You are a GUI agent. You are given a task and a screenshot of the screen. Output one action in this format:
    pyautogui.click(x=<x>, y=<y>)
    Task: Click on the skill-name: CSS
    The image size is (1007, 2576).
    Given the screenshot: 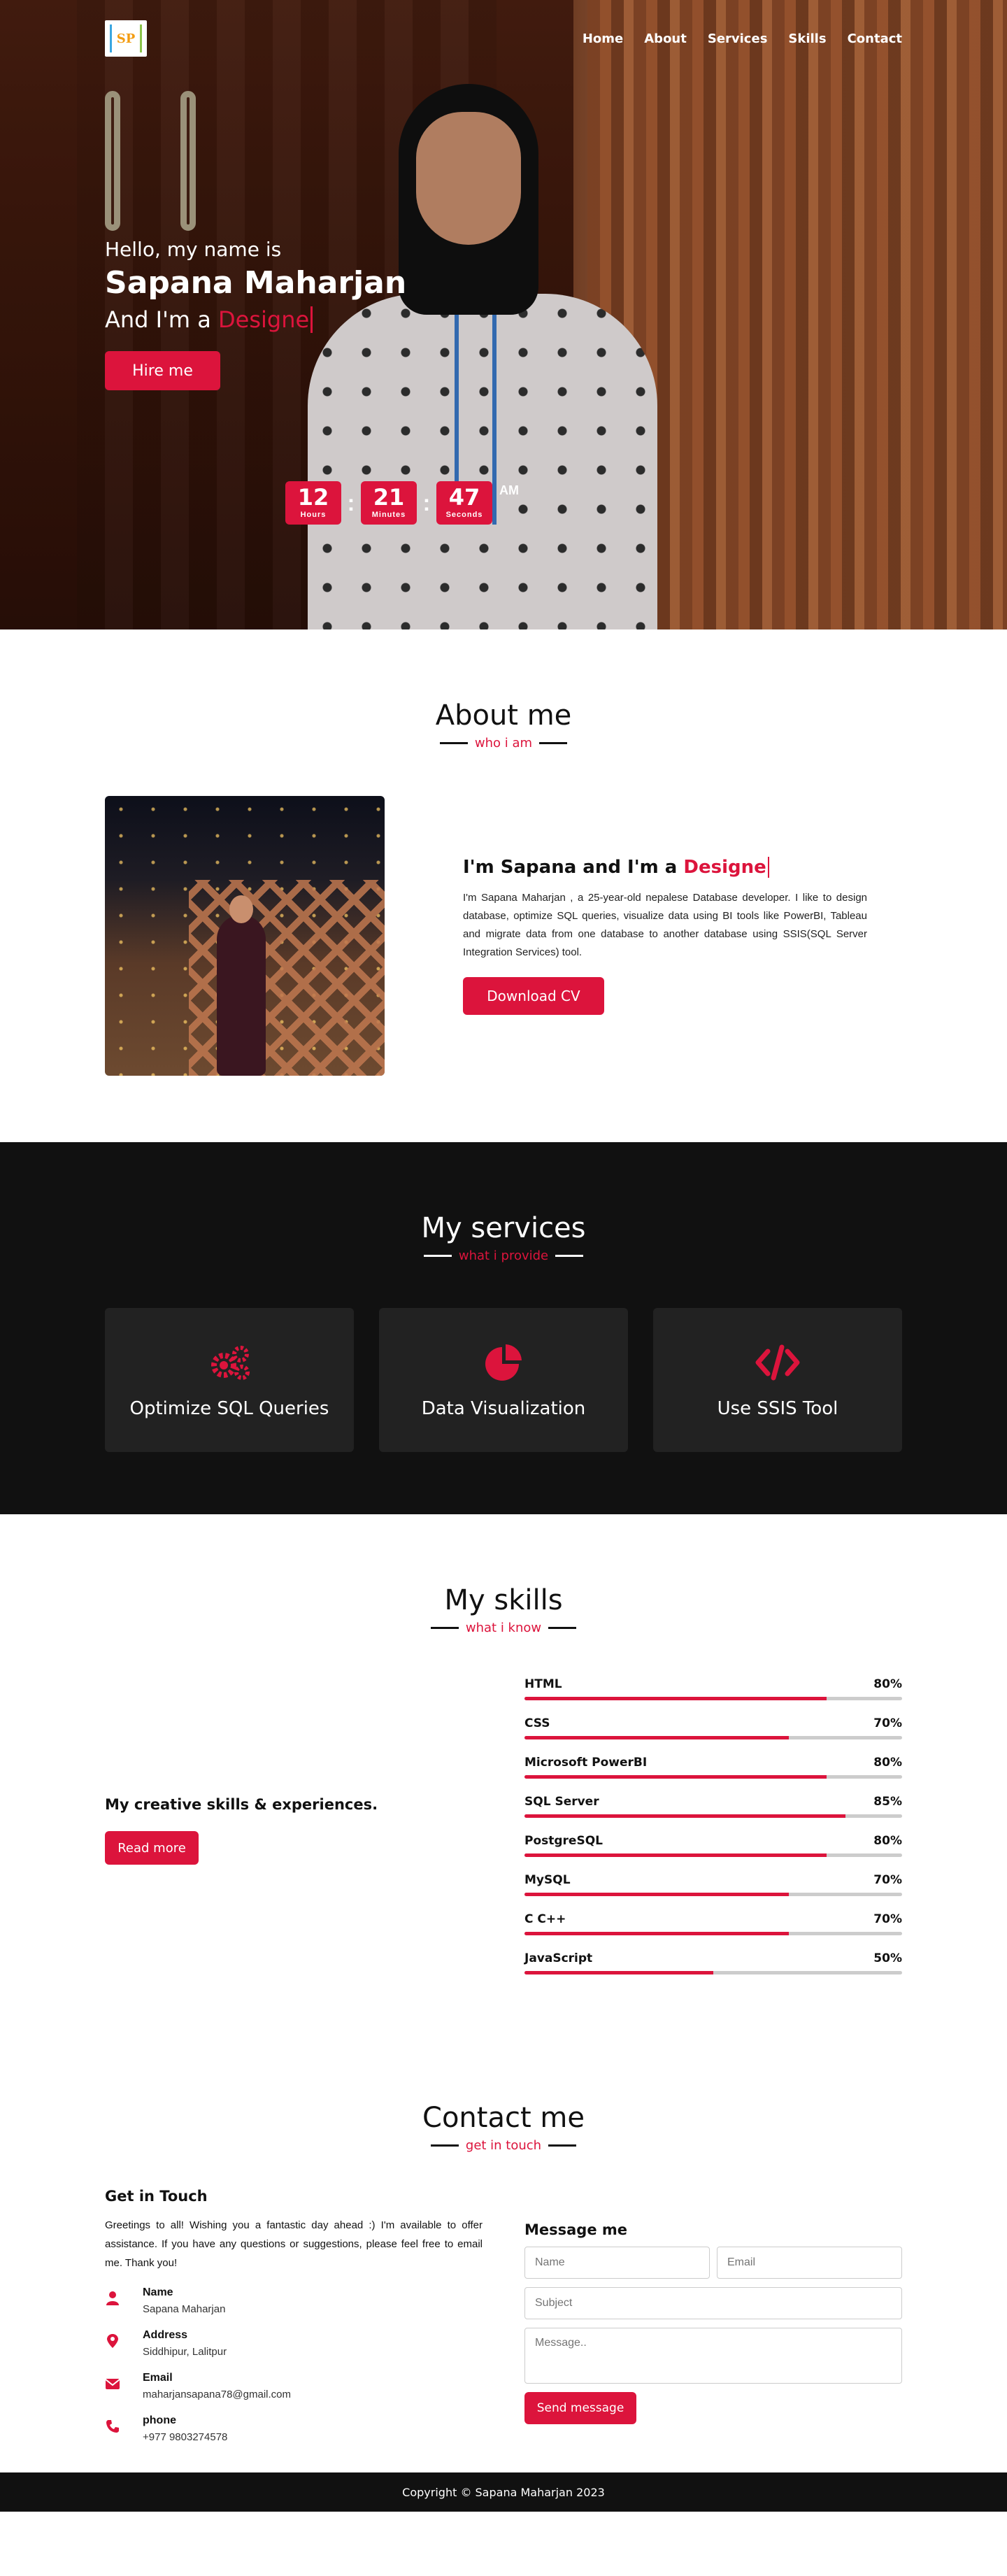 What is the action you would take?
    pyautogui.click(x=537, y=1723)
    